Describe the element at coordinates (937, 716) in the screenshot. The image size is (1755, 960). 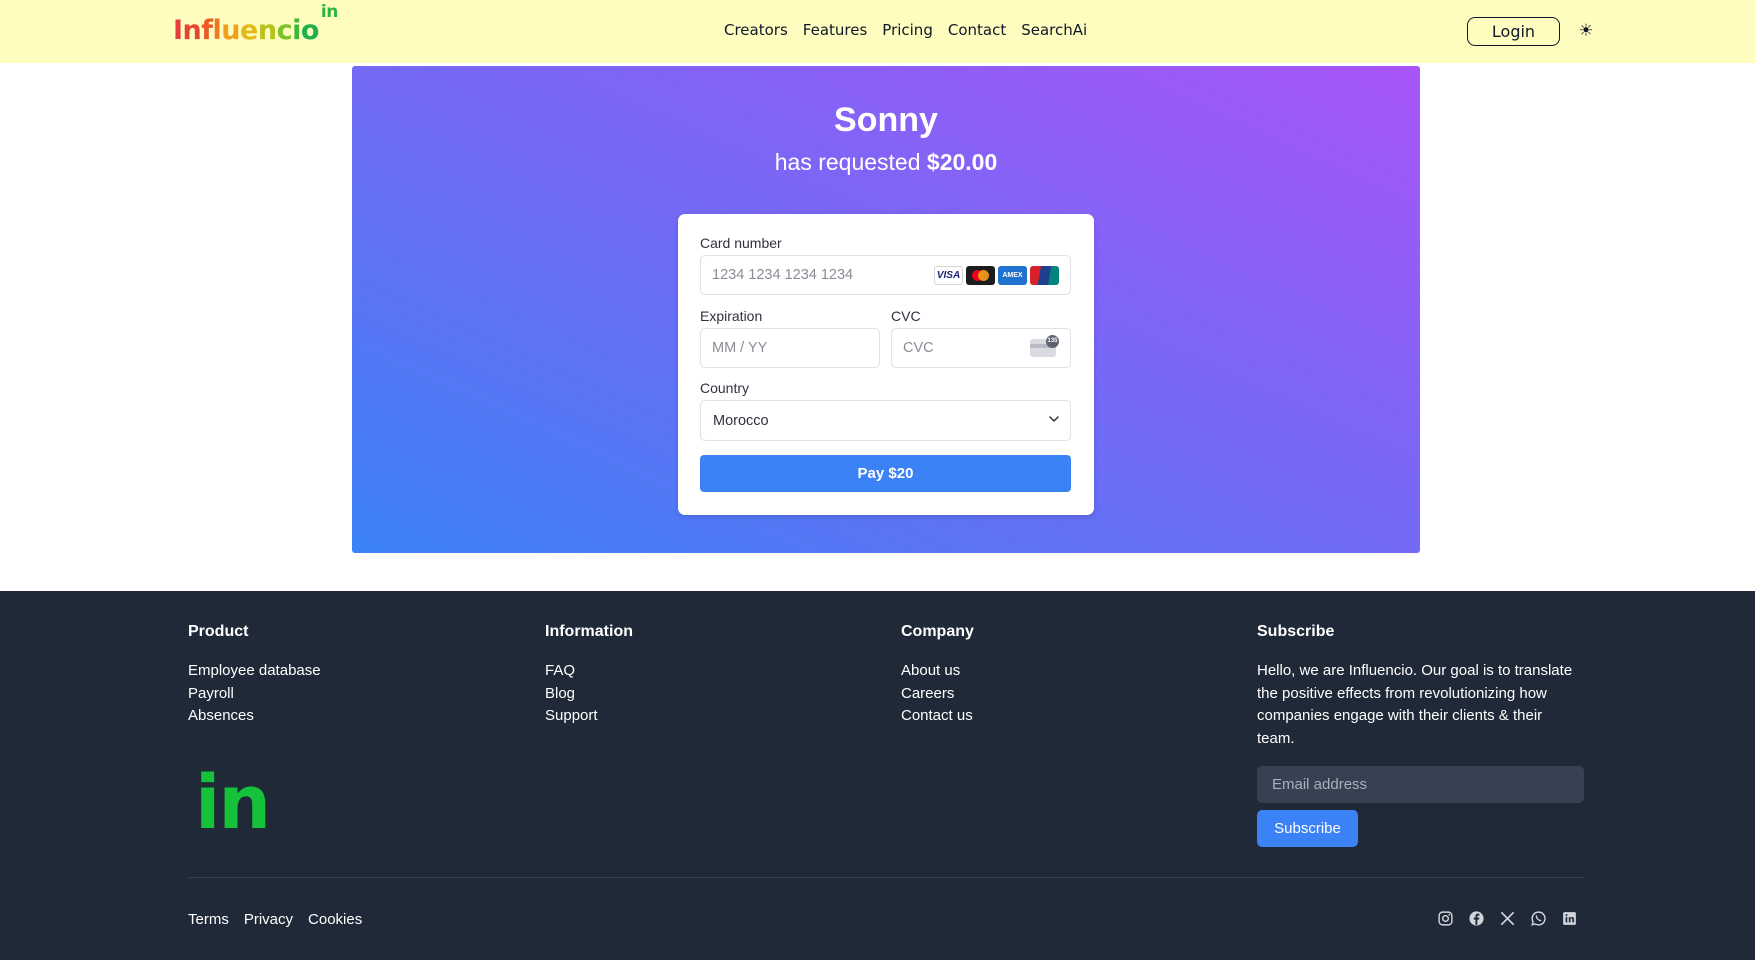
I see `footer-link-contact-us: Contact us` at that location.